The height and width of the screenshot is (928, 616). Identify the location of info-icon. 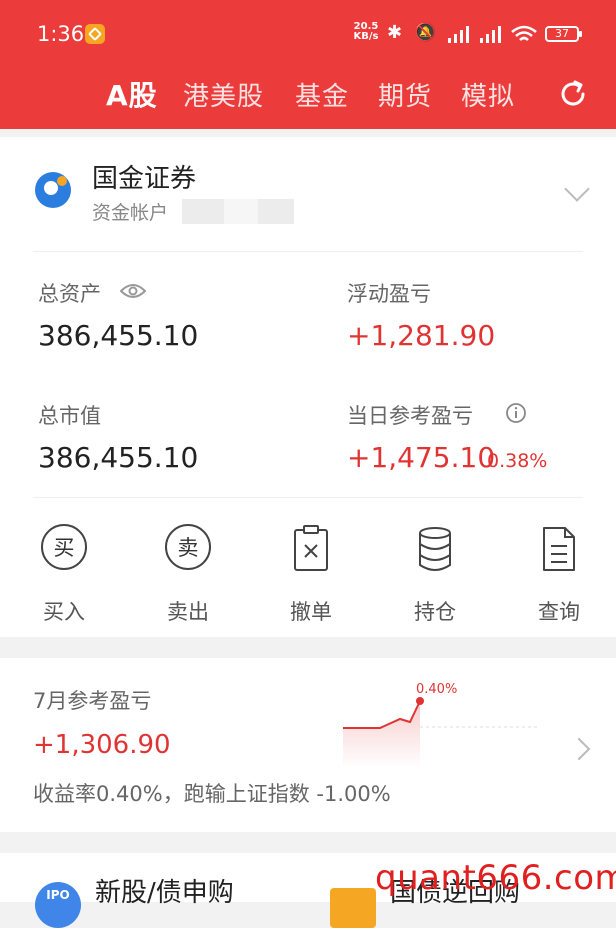
(516, 413).